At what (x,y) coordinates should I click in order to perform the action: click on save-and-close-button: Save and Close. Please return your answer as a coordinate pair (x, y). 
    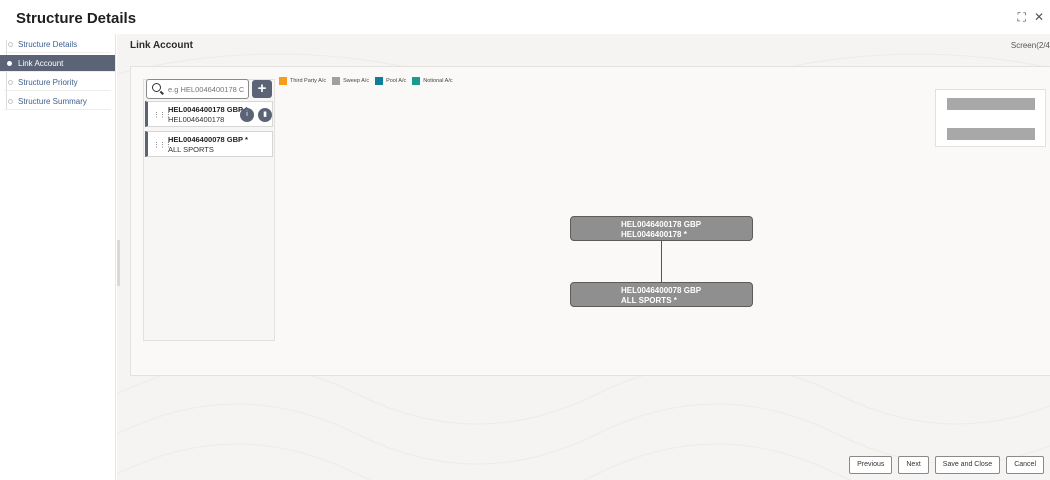
    Looking at the image, I should click on (967, 465).